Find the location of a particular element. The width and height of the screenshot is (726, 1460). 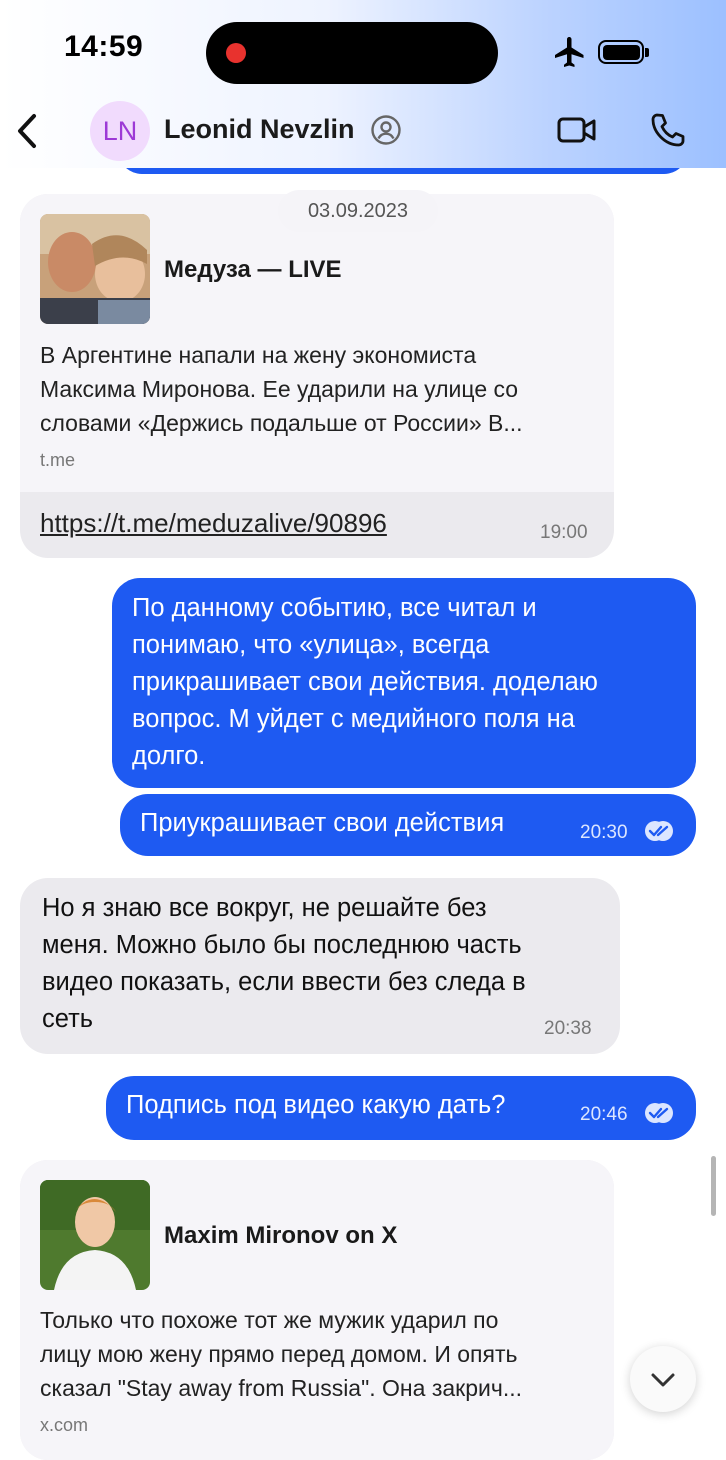

scroll-to-bottom-button is located at coordinates (663, 1379).